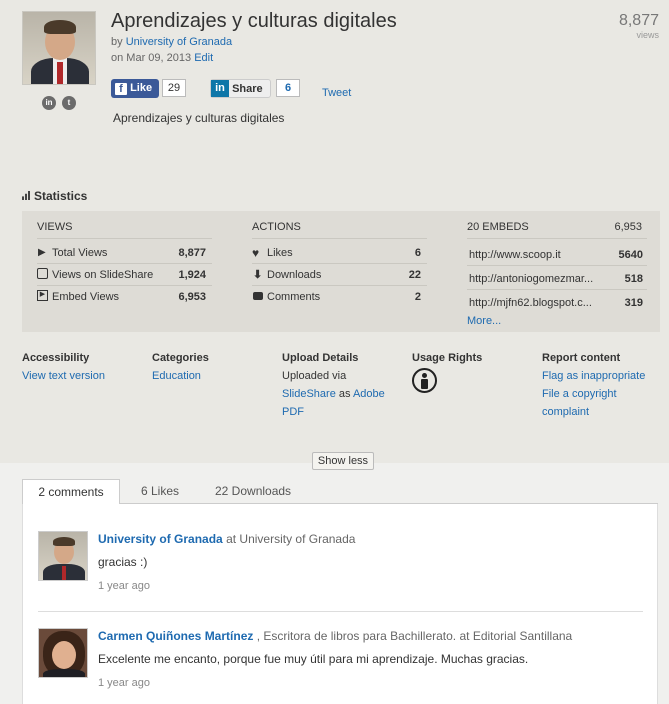 The width and height of the screenshot is (669, 704). I want to click on commenter-name: Carmen Quiñones Martínez, so click(175, 636).